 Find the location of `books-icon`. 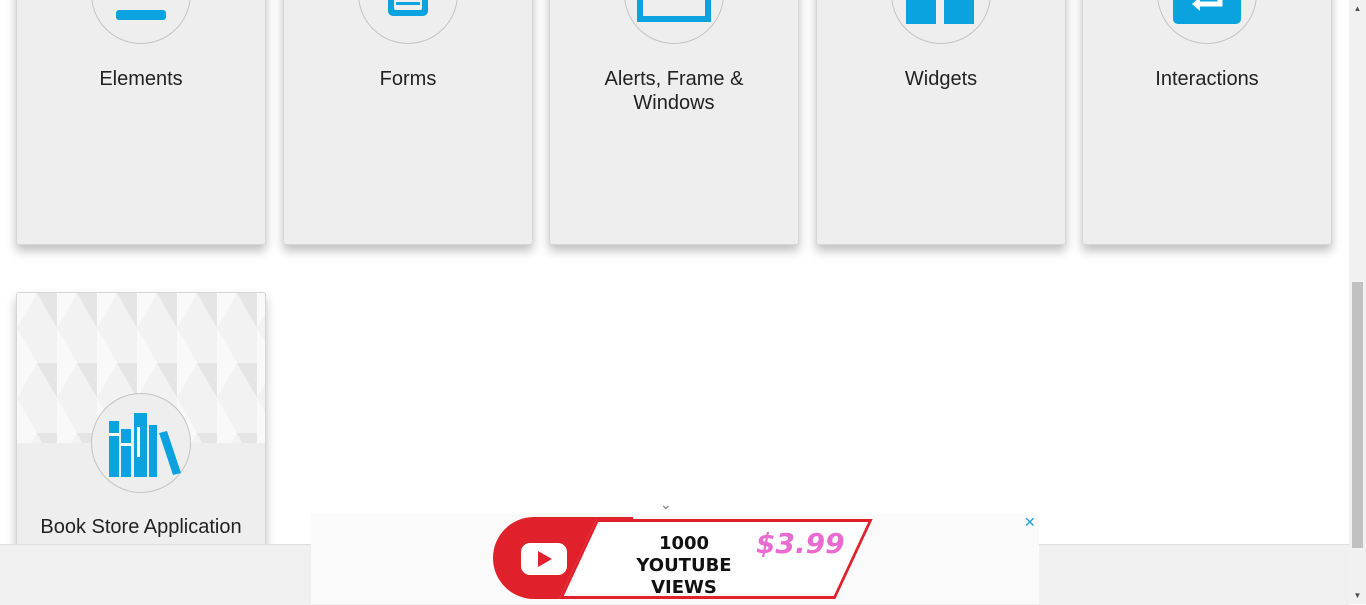

books-icon is located at coordinates (141, 443).